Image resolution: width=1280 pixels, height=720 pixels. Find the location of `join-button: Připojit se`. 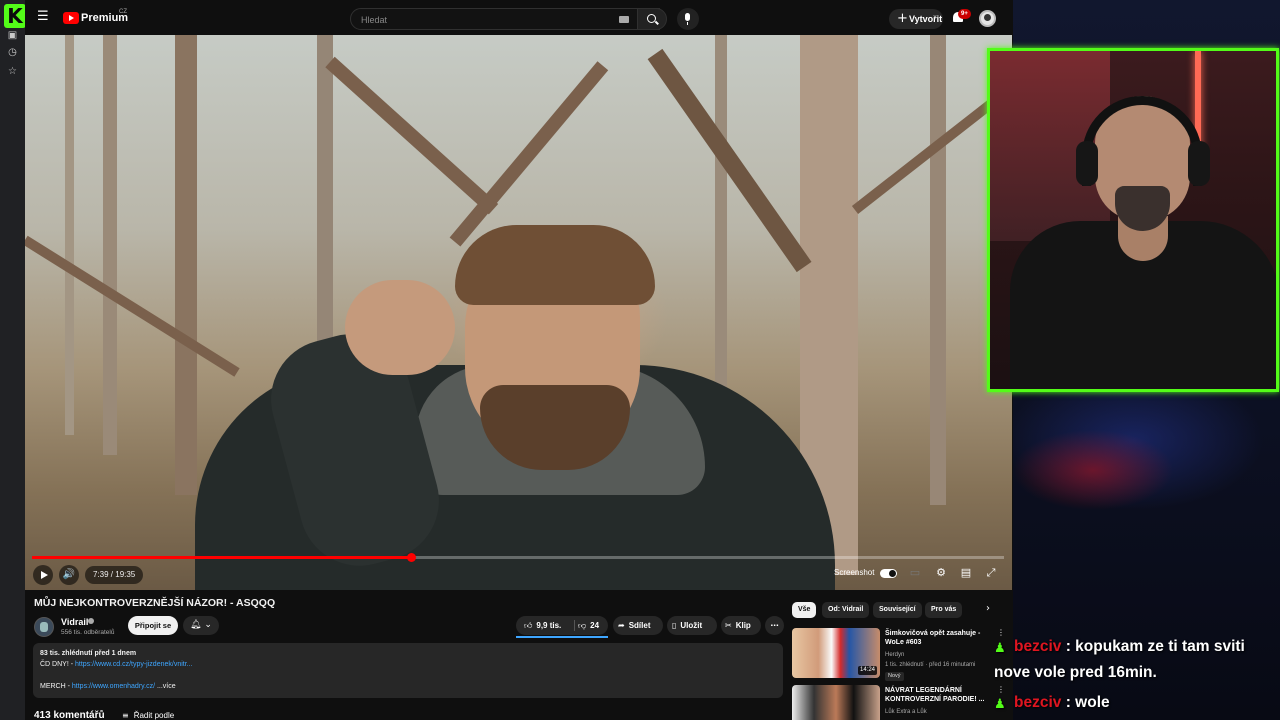

join-button: Připojit se is located at coordinates (153, 625).